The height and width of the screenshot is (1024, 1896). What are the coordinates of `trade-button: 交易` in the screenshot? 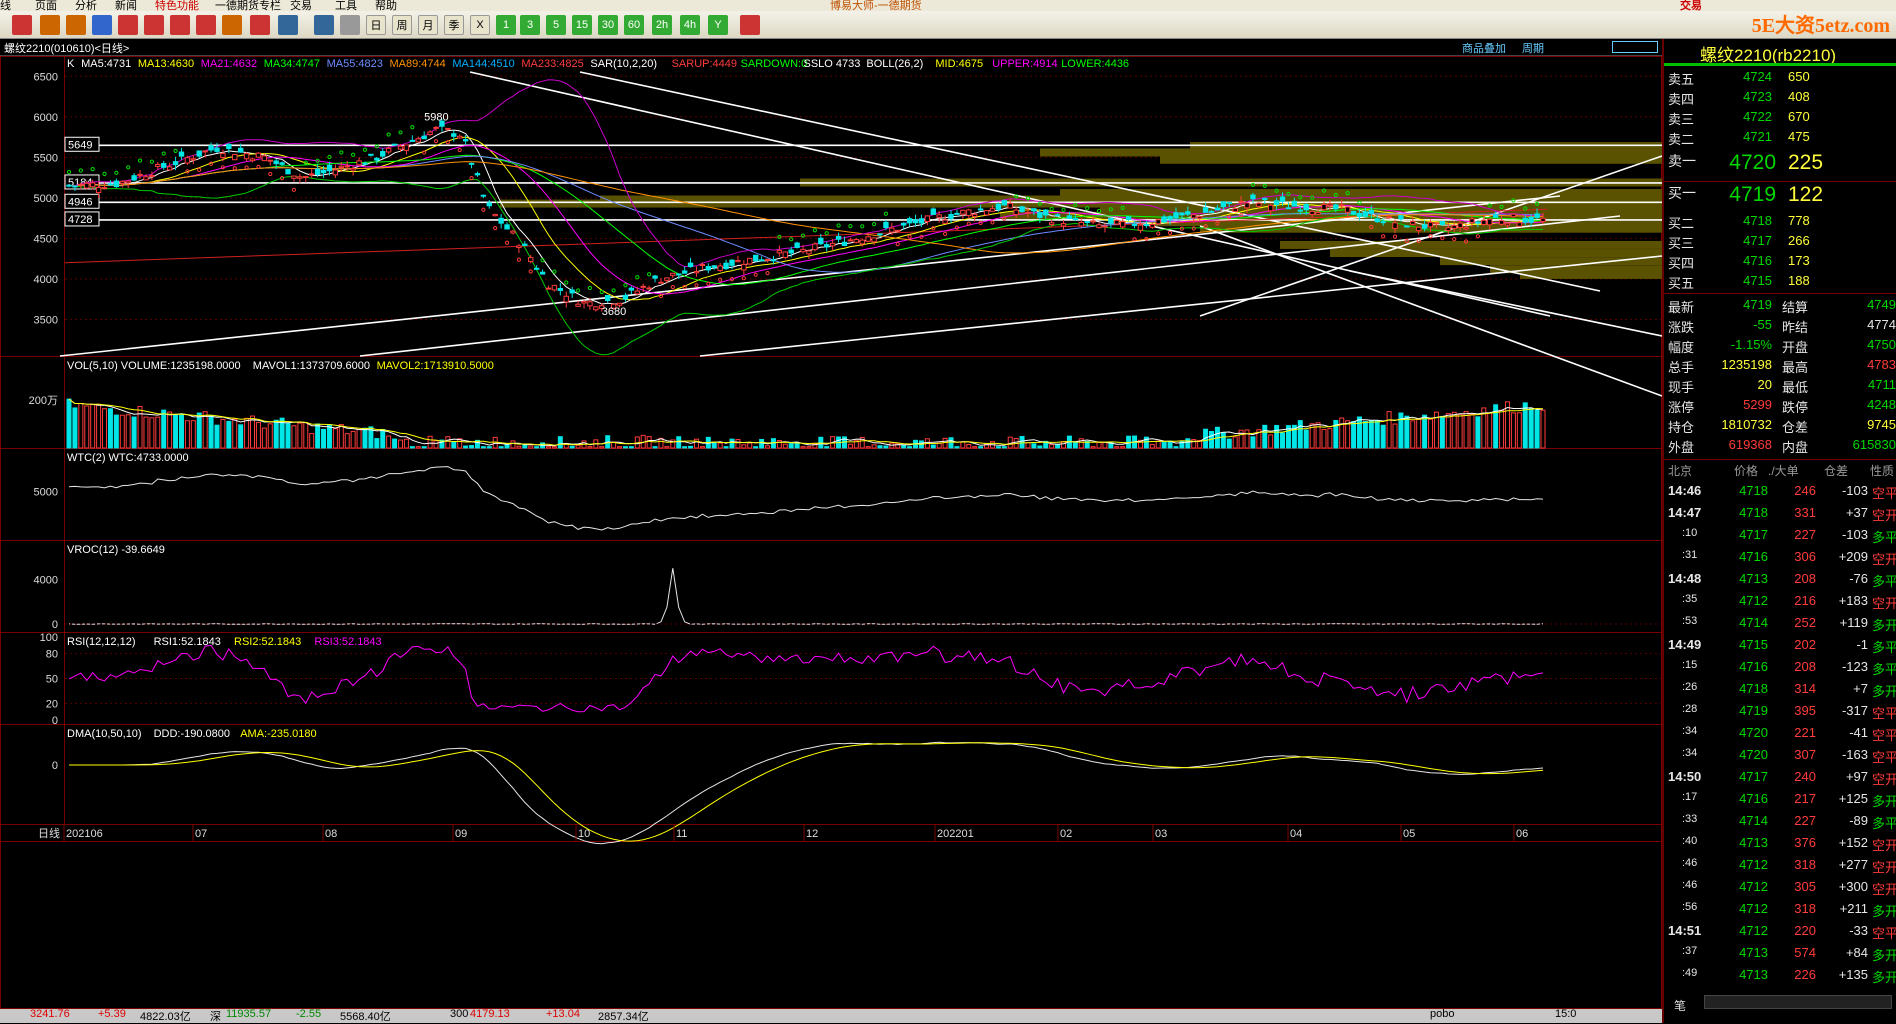 It's located at (1691, 5).